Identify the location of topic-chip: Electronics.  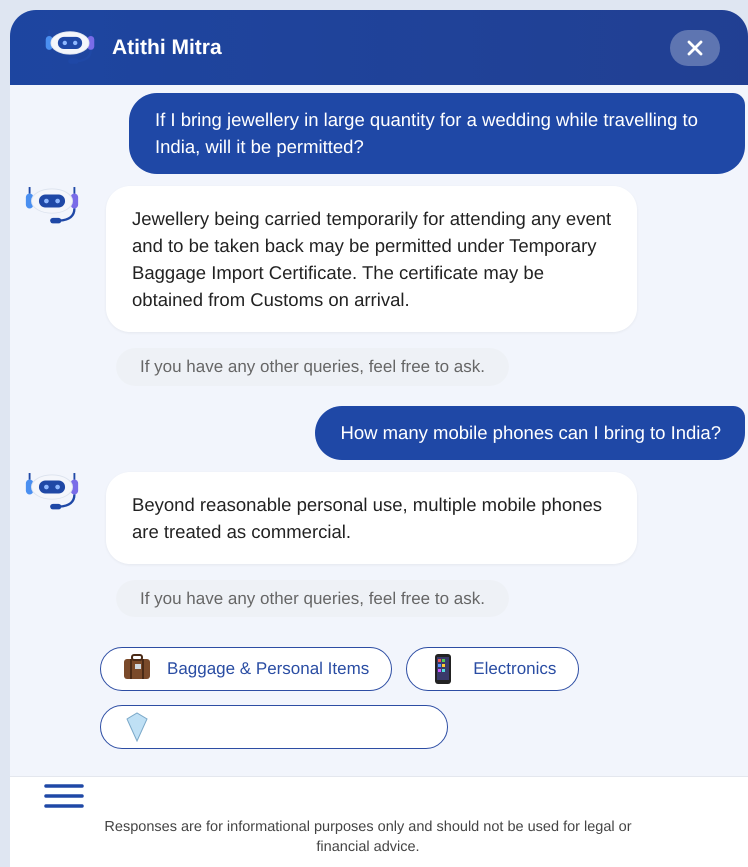
(493, 669).